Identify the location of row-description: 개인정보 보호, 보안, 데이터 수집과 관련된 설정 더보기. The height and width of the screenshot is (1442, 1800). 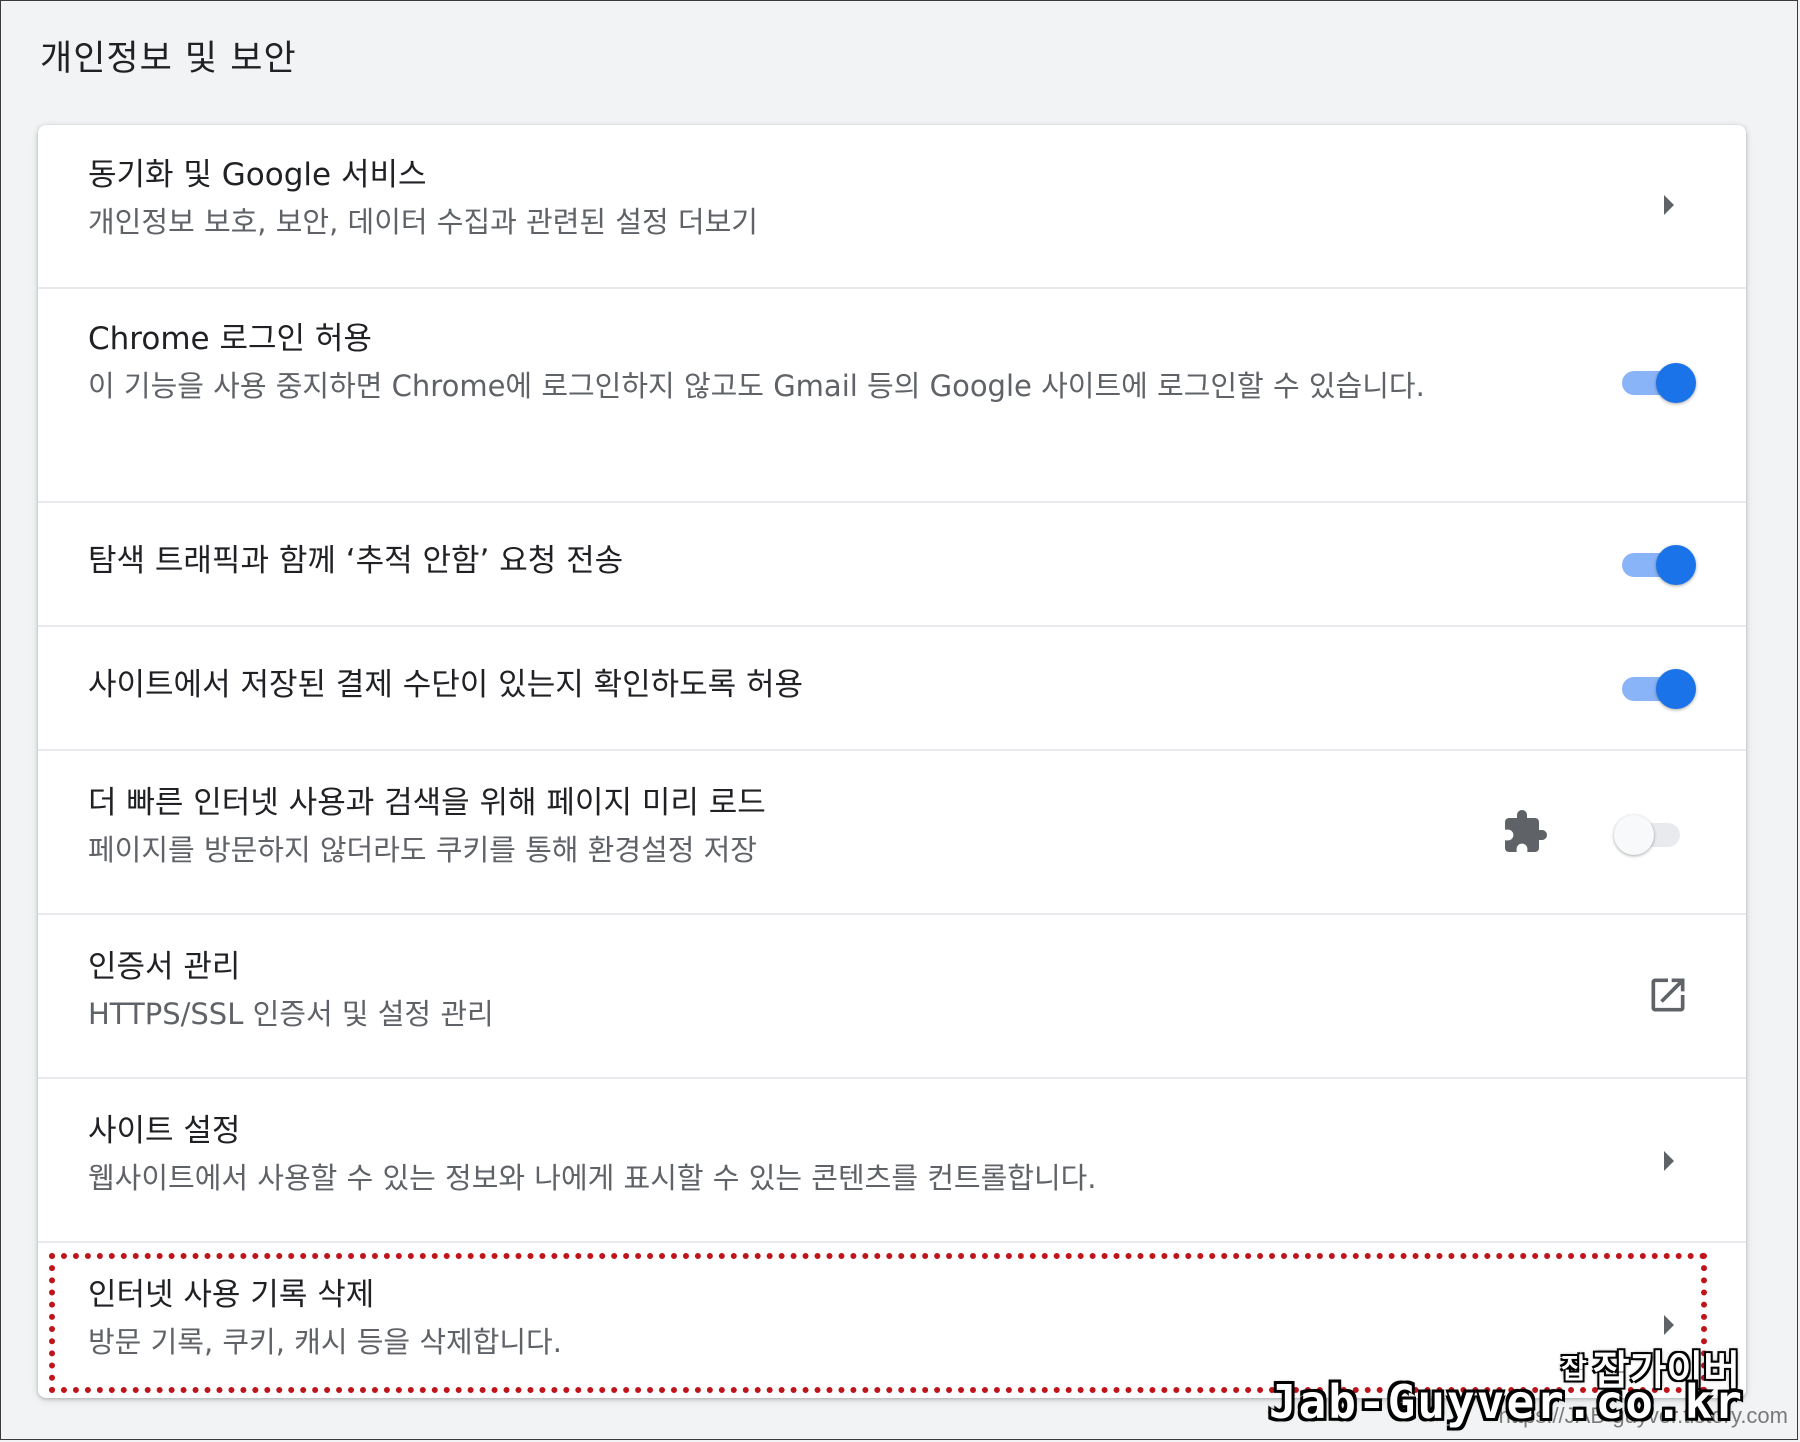
(423, 222).